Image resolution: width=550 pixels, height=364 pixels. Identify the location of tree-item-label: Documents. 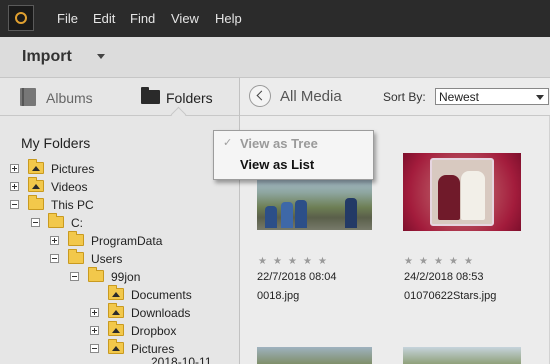
(161, 295).